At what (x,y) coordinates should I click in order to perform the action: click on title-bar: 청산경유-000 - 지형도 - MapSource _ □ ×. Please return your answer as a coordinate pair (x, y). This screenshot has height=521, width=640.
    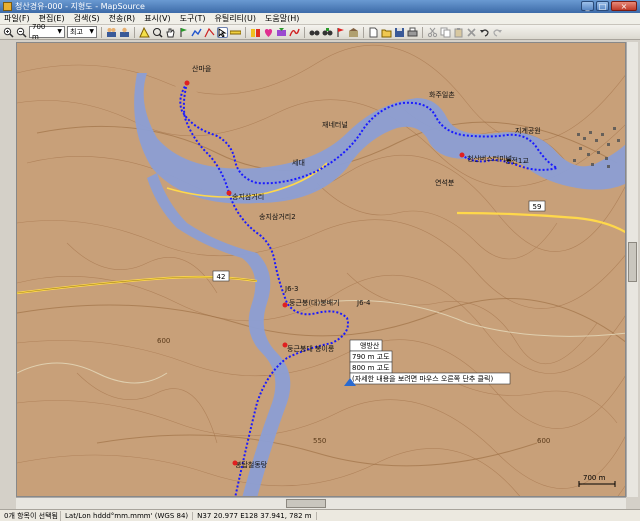
    Looking at the image, I should click on (320, 6).